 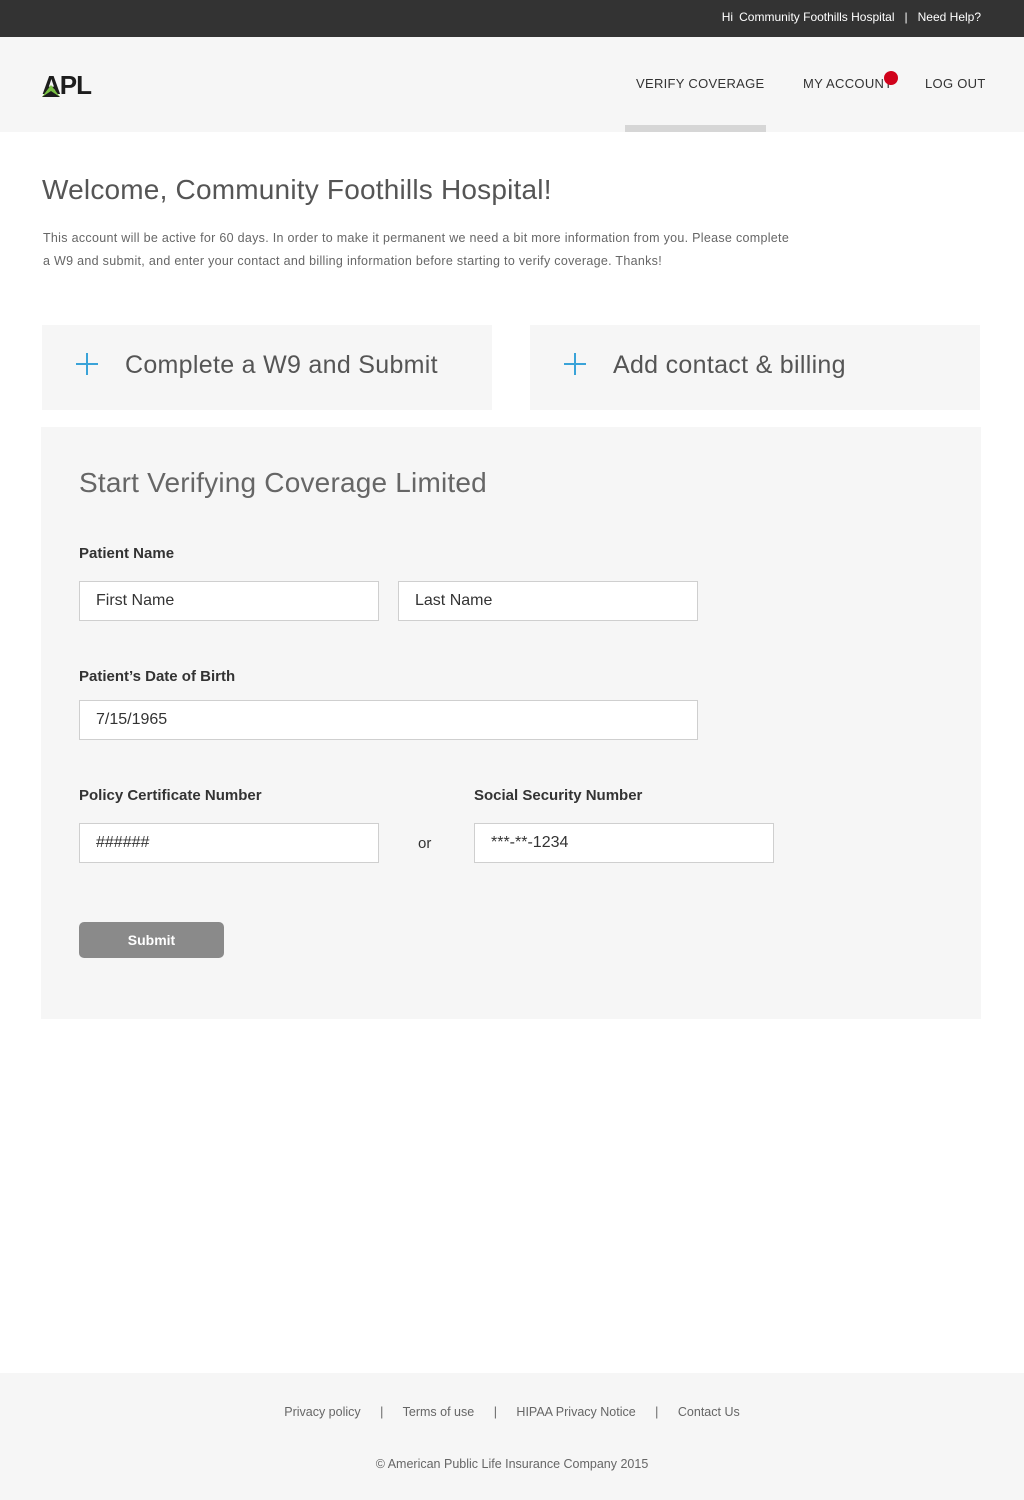 What do you see at coordinates (558, 795) in the screenshot?
I see `ssn-label: Social Security Number` at bounding box center [558, 795].